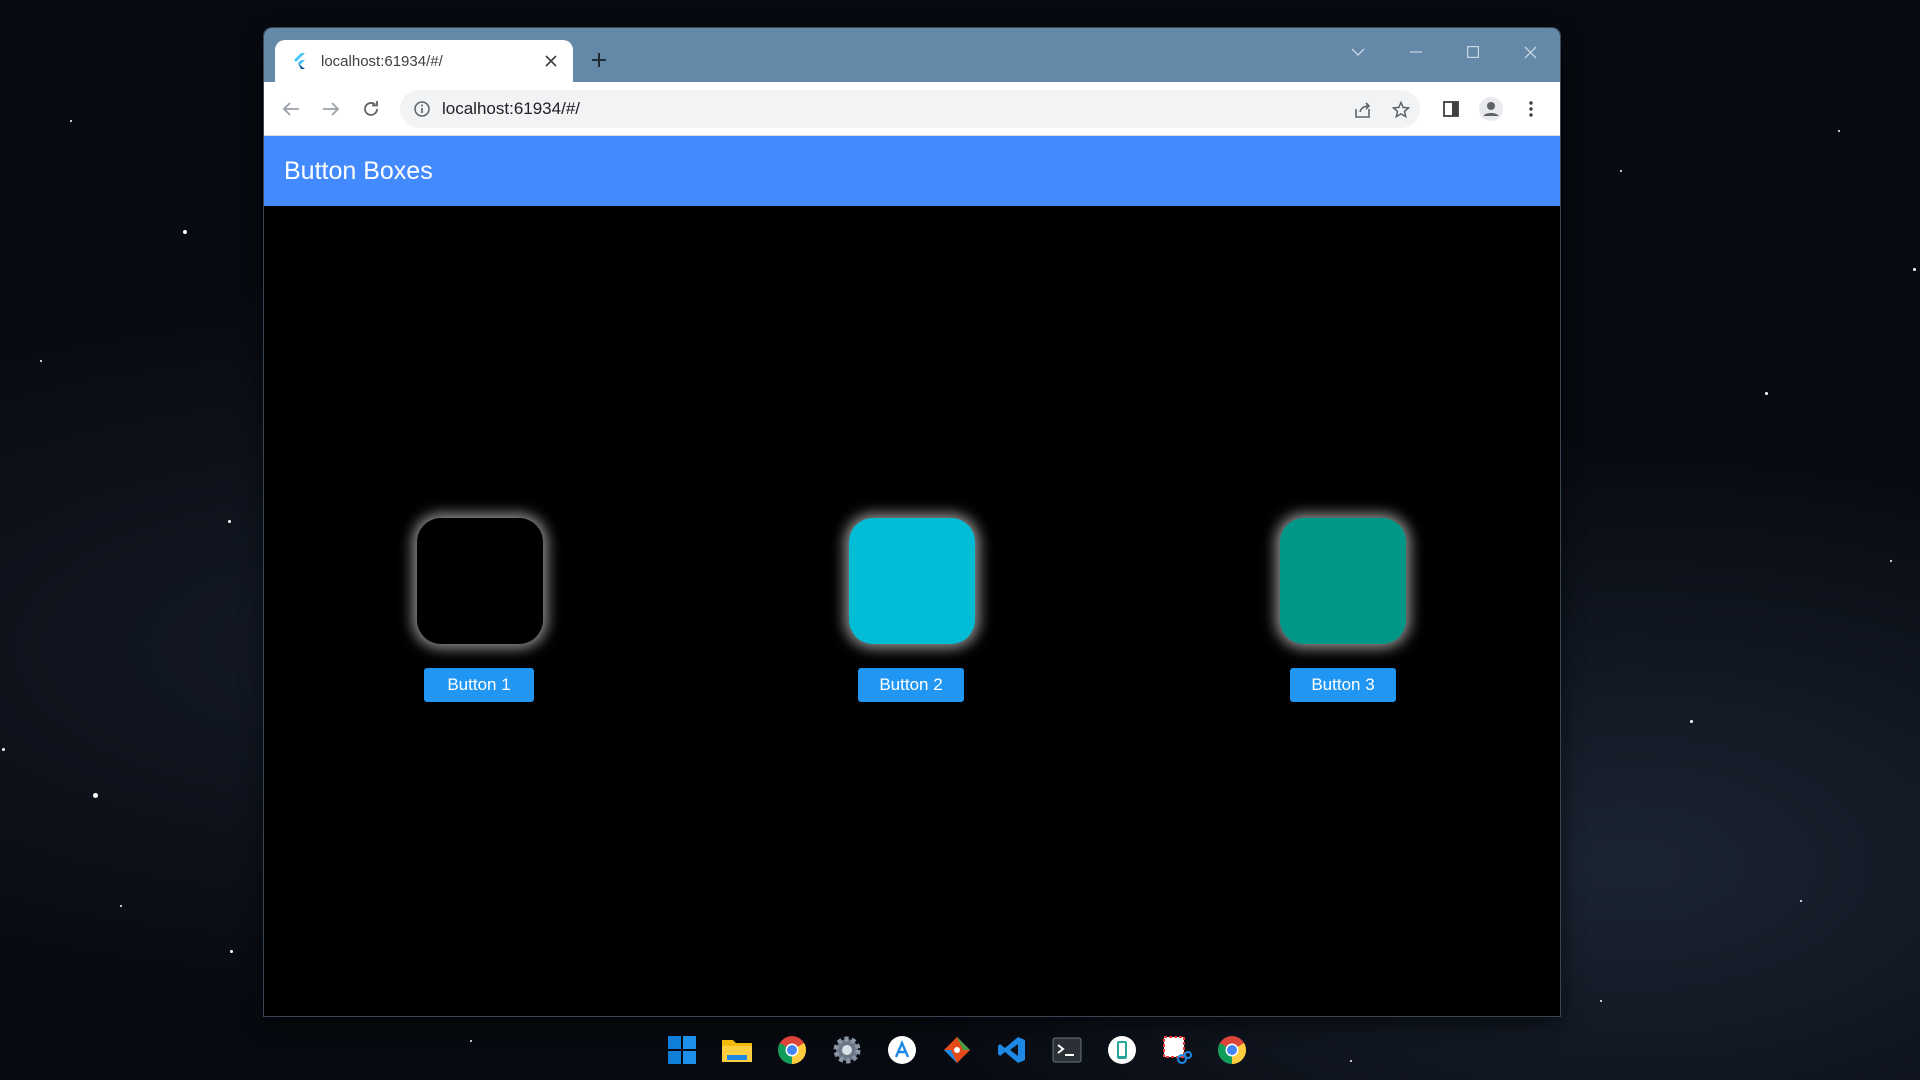 This screenshot has width=1920, height=1080. Describe the element at coordinates (682, 1050) in the screenshot. I see `windows-start-icon` at that location.